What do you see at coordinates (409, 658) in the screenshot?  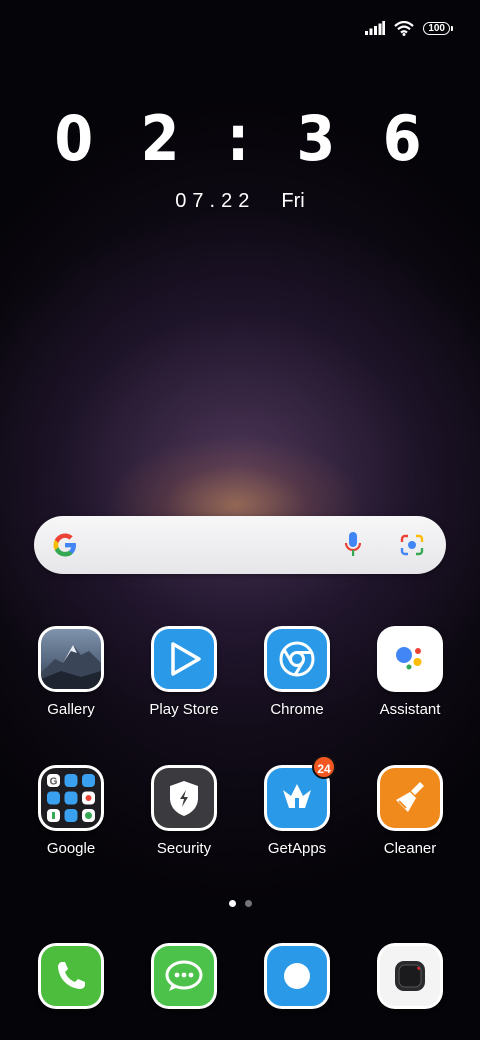 I see `assistant-icon` at bounding box center [409, 658].